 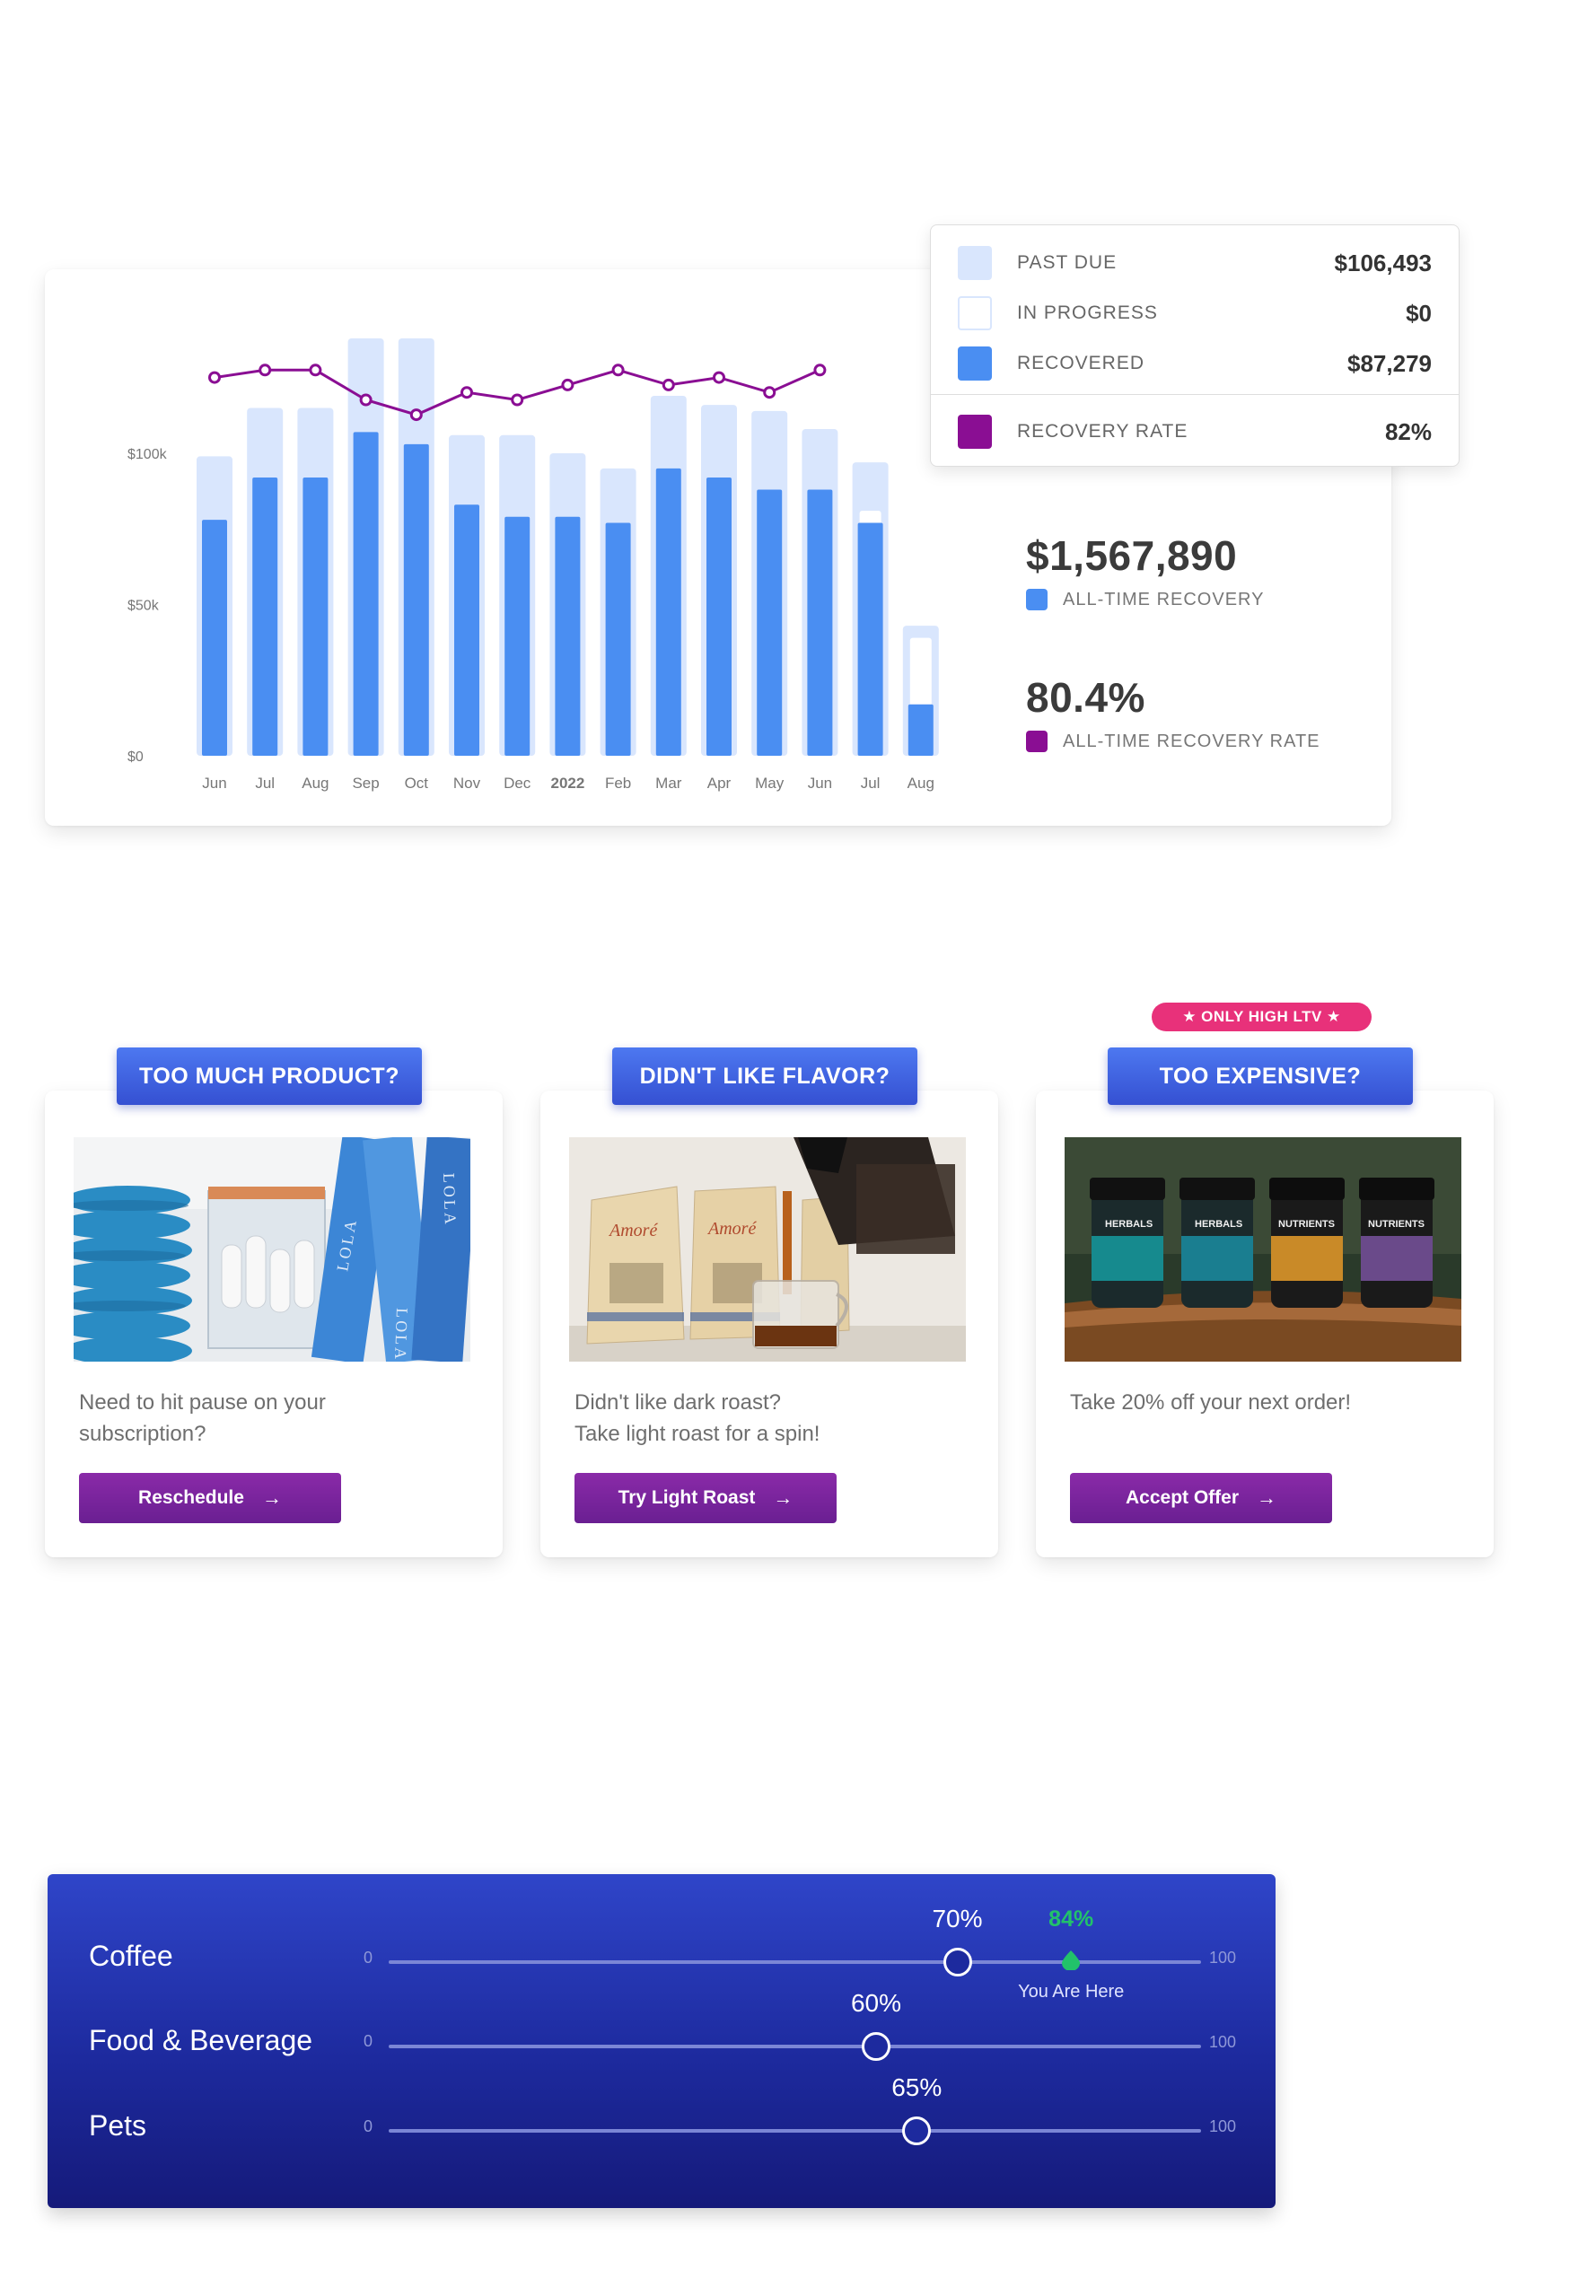 What do you see at coordinates (202, 1402) in the screenshot?
I see `offer-description-line: Need to hit pause on your` at bounding box center [202, 1402].